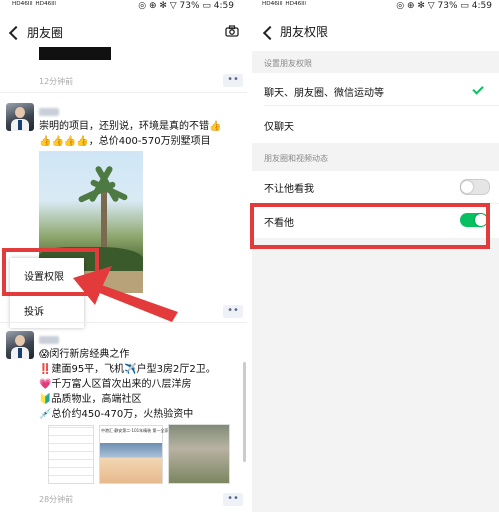 This screenshot has height=512, width=499. I want to click on camera-icon, so click(232, 31).